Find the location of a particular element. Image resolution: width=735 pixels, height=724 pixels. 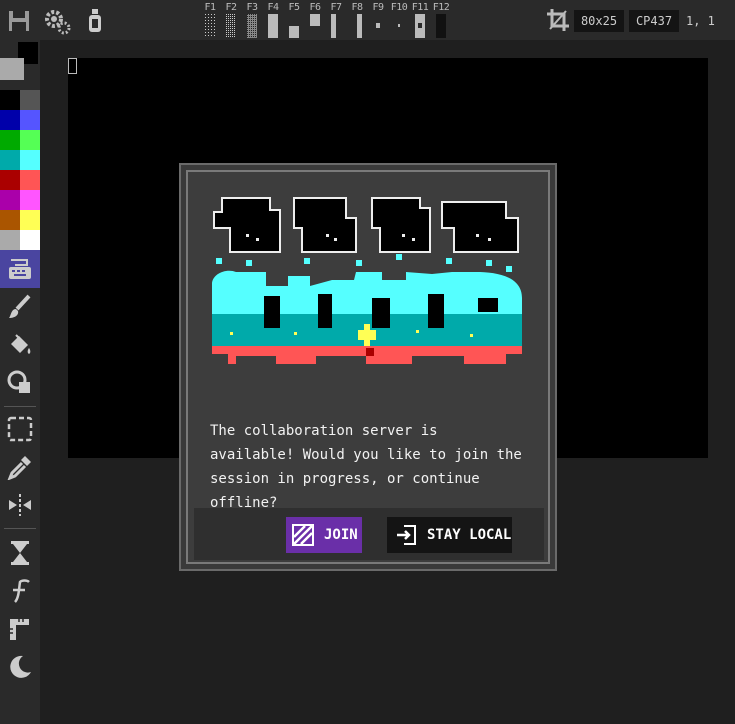

fkey-label: F8 is located at coordinates (357, 7).